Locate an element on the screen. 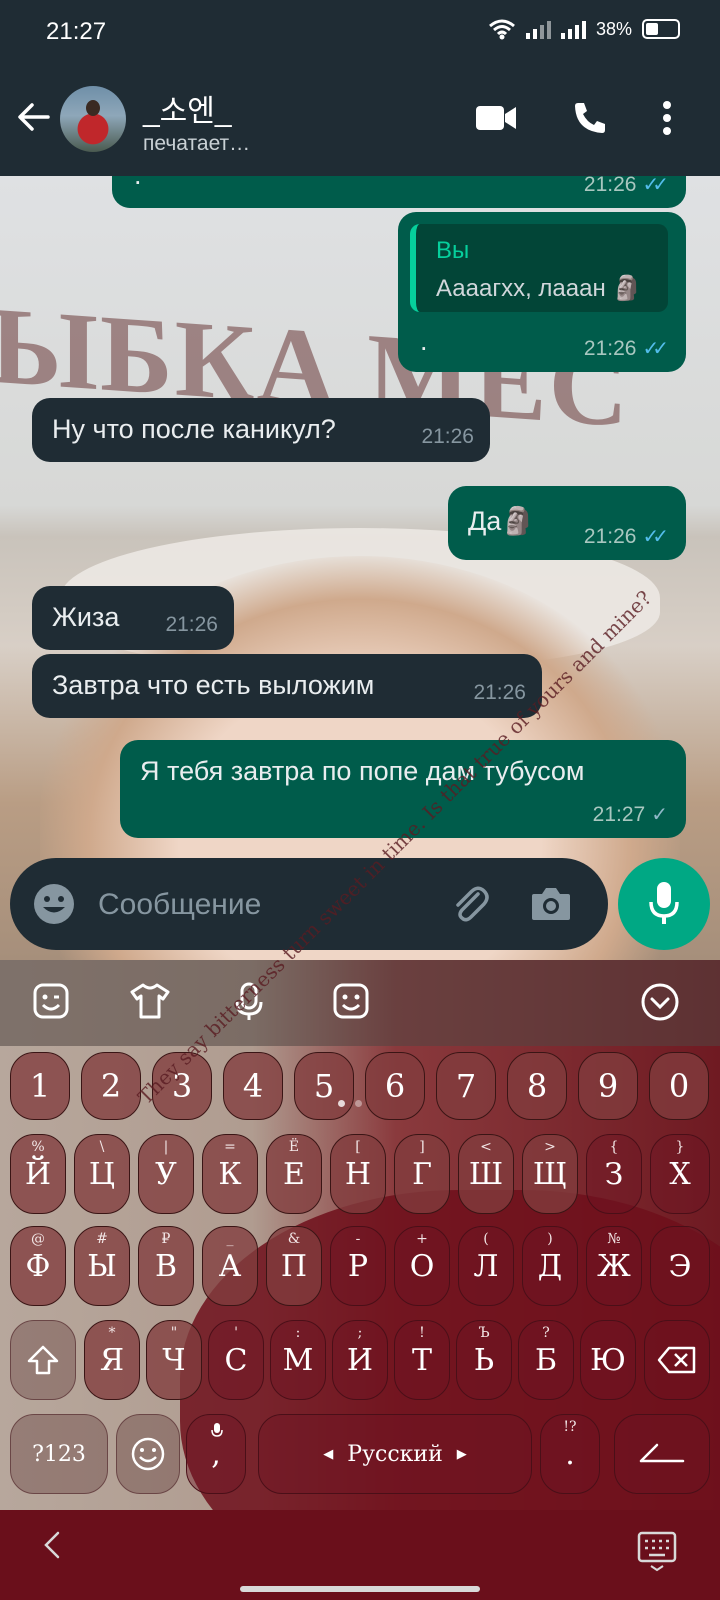 This screenshot has height=1600, width=720. message-text: Я тебя завтра по попе дам тубусом is located at coordinates (362, 771).